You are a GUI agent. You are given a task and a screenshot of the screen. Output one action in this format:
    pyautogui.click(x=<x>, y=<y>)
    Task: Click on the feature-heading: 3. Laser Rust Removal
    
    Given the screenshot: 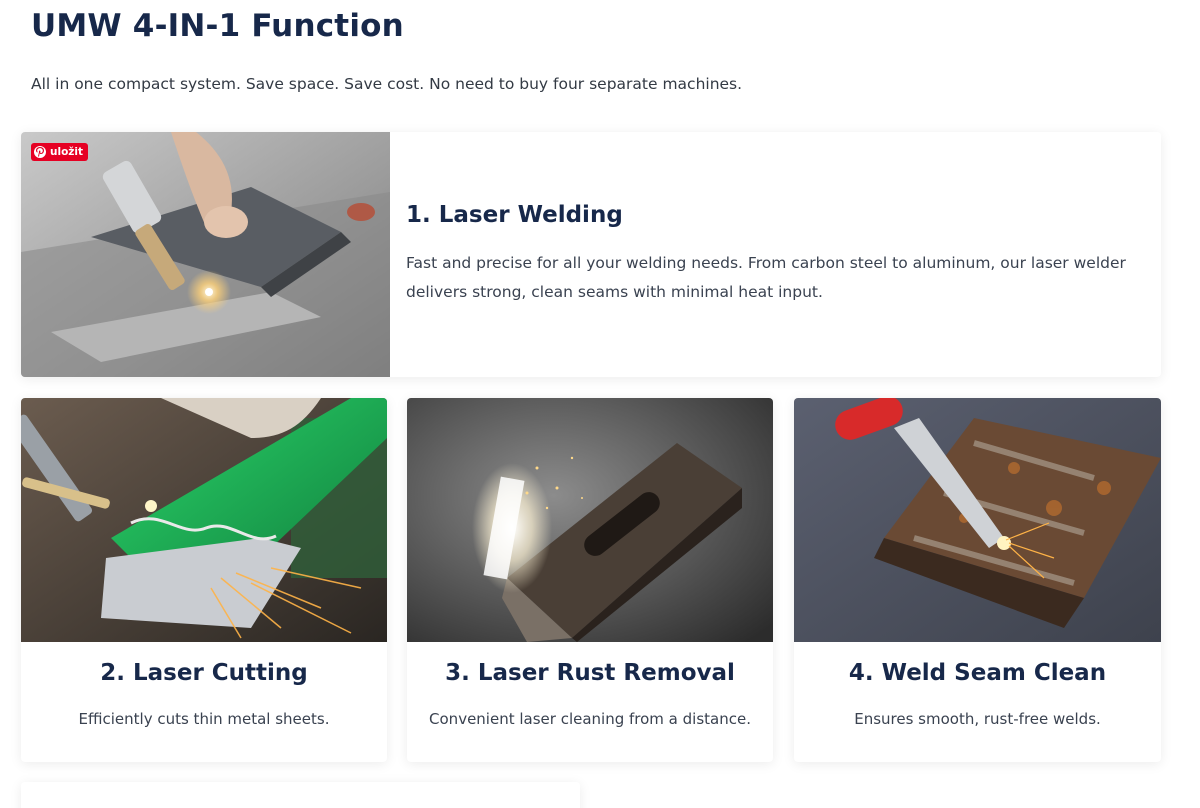 What is the action you would take?
    pyautogui.click(x=590, y=673)
    